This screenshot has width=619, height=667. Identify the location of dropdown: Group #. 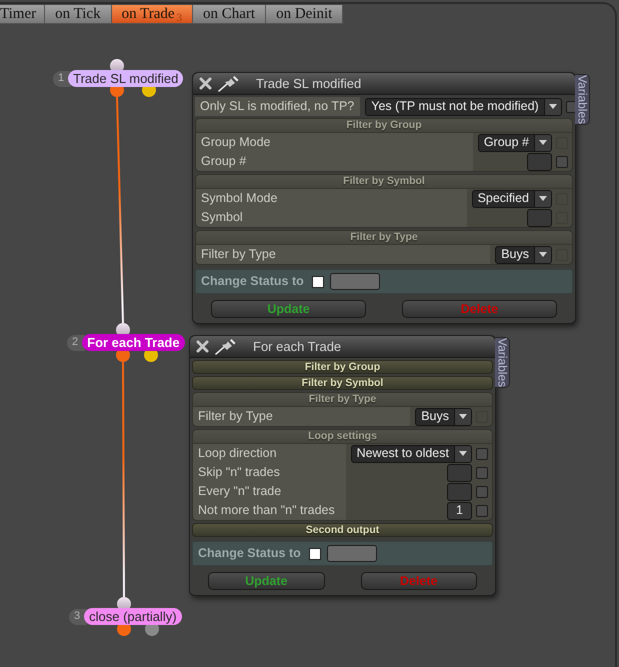
(515, 143).